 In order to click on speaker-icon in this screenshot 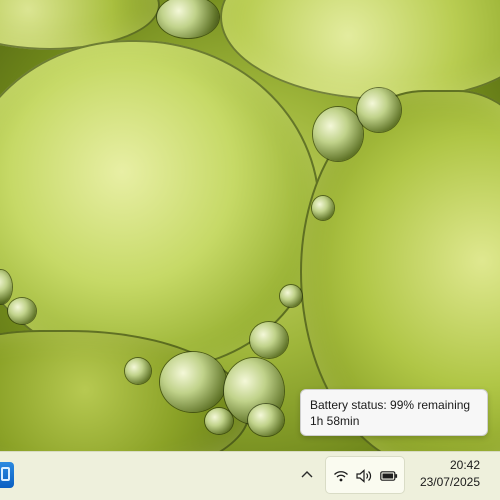, I will do `click(365, 476)`.